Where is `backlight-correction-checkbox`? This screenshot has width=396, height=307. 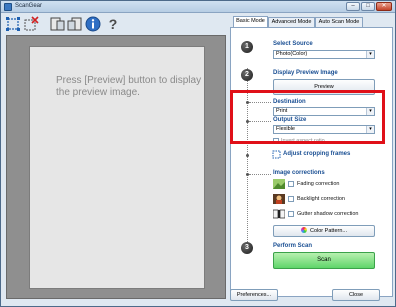
backlight-correction-checkbox is located at coordinates (291, 199).